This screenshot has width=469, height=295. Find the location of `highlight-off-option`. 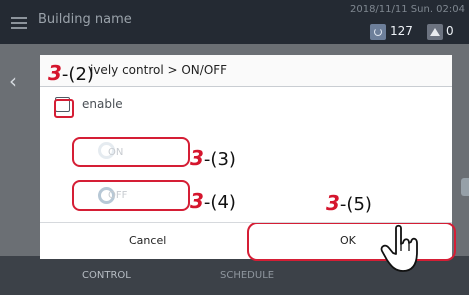

highlight-off-option is located at coordinates (131, 195).